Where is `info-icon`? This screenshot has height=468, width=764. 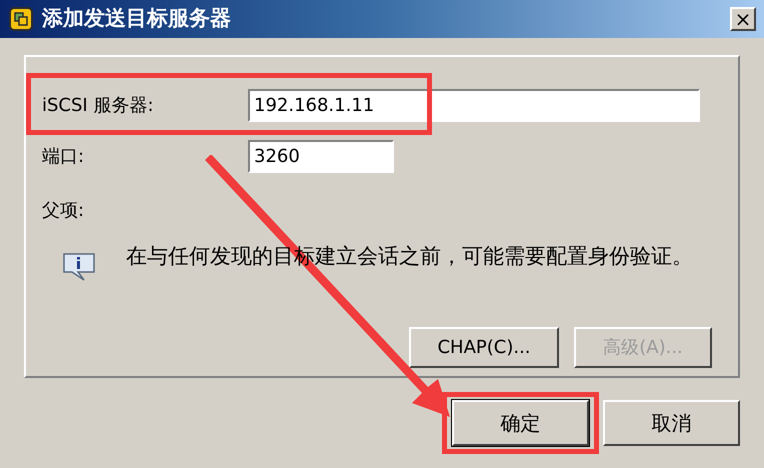 info-icon is located at coordinates (79, 267).